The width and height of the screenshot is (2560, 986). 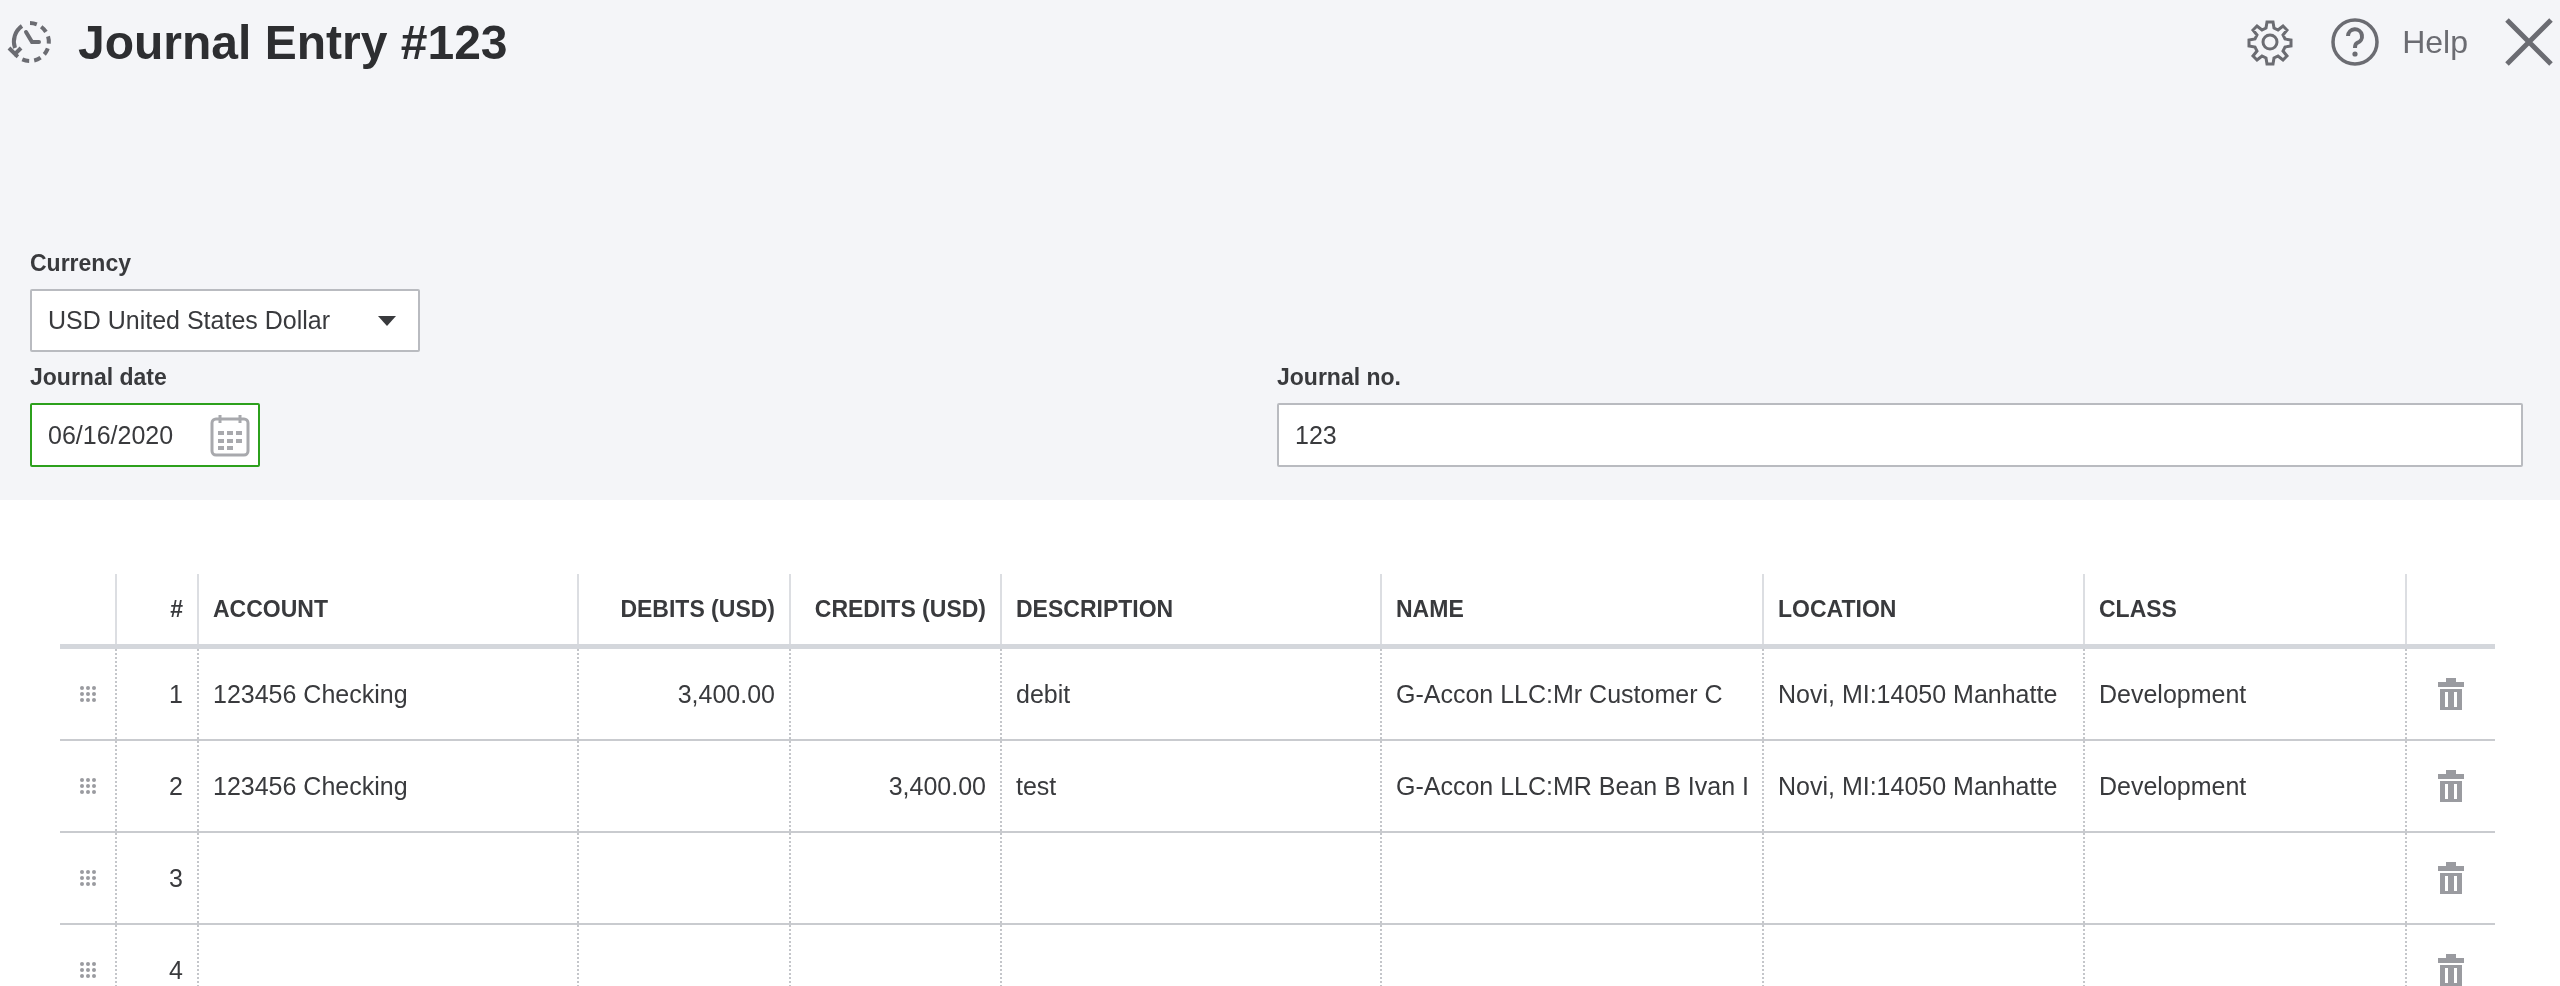 What do you see at coordinates (2138, 609) in the screenshot?
I see `column-header: CLASS` at bounding box center [2138, 609].